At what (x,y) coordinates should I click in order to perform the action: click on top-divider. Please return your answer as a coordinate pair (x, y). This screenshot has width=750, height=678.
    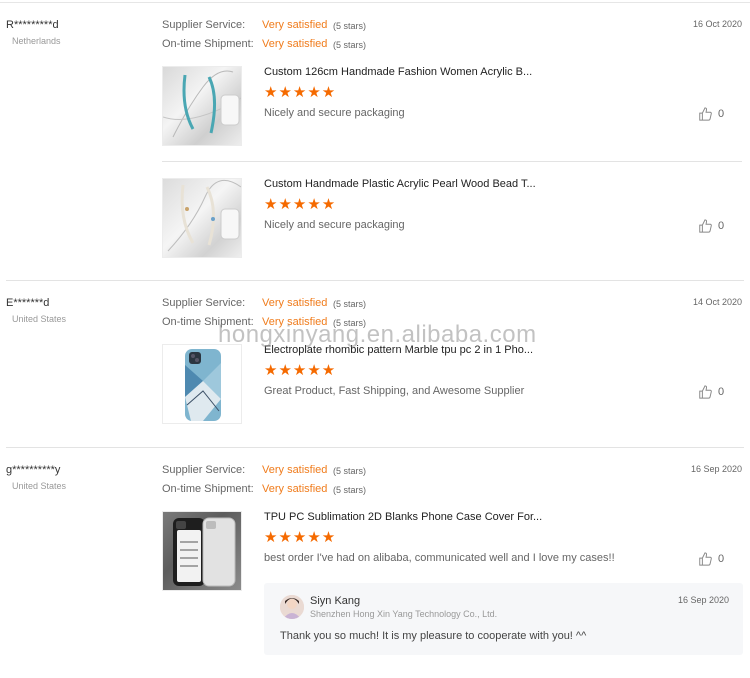
    Looking at the image, I should click on (375, 2).